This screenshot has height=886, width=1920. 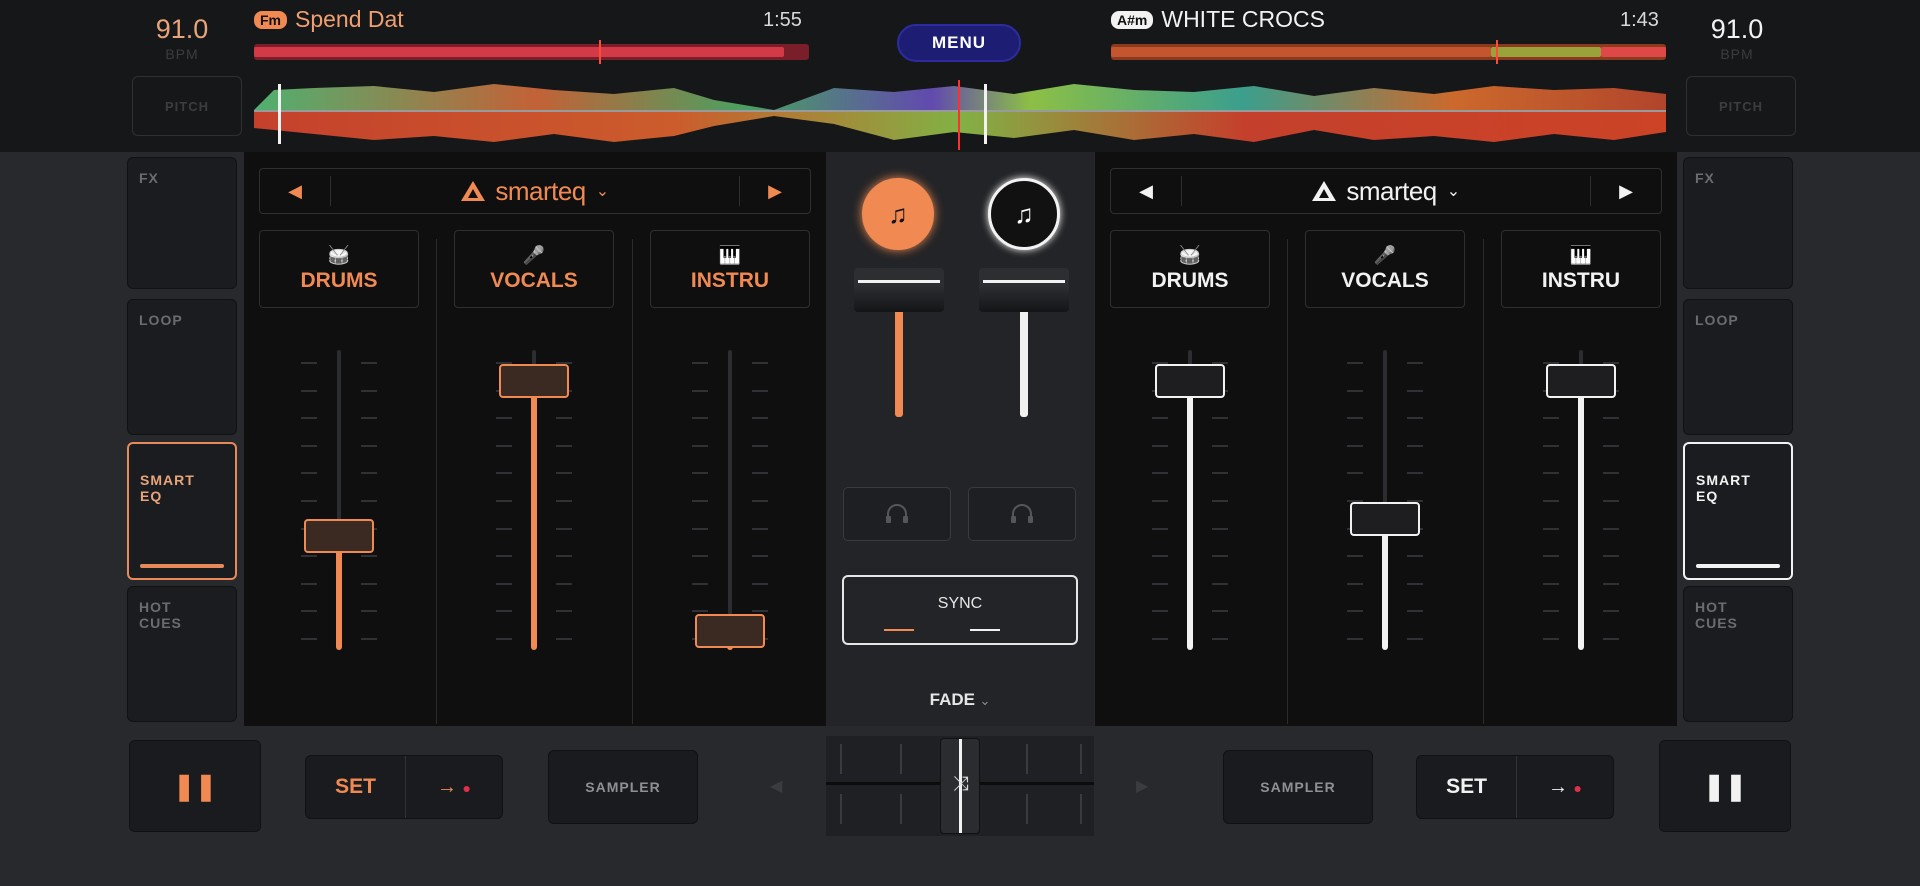 What do you see at coordinates (959, 43) in the screenshot?
I see `menu-button: MENU` at bounding box center [959, 43].